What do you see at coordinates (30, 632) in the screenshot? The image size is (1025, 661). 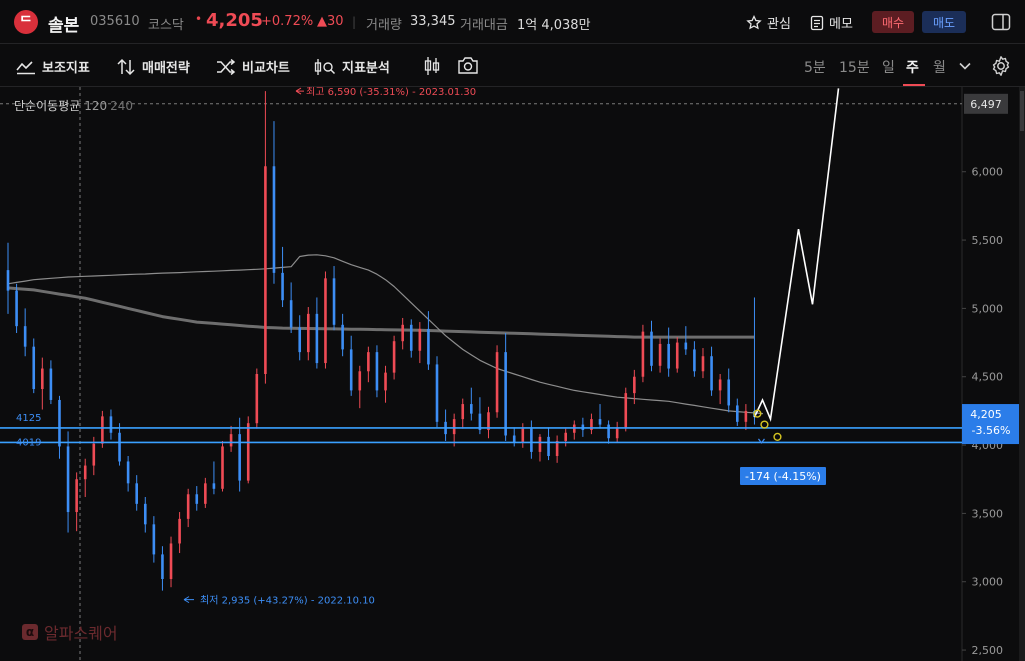 I see `alpha-logo-icon: α` at bounding box center [30, 632].